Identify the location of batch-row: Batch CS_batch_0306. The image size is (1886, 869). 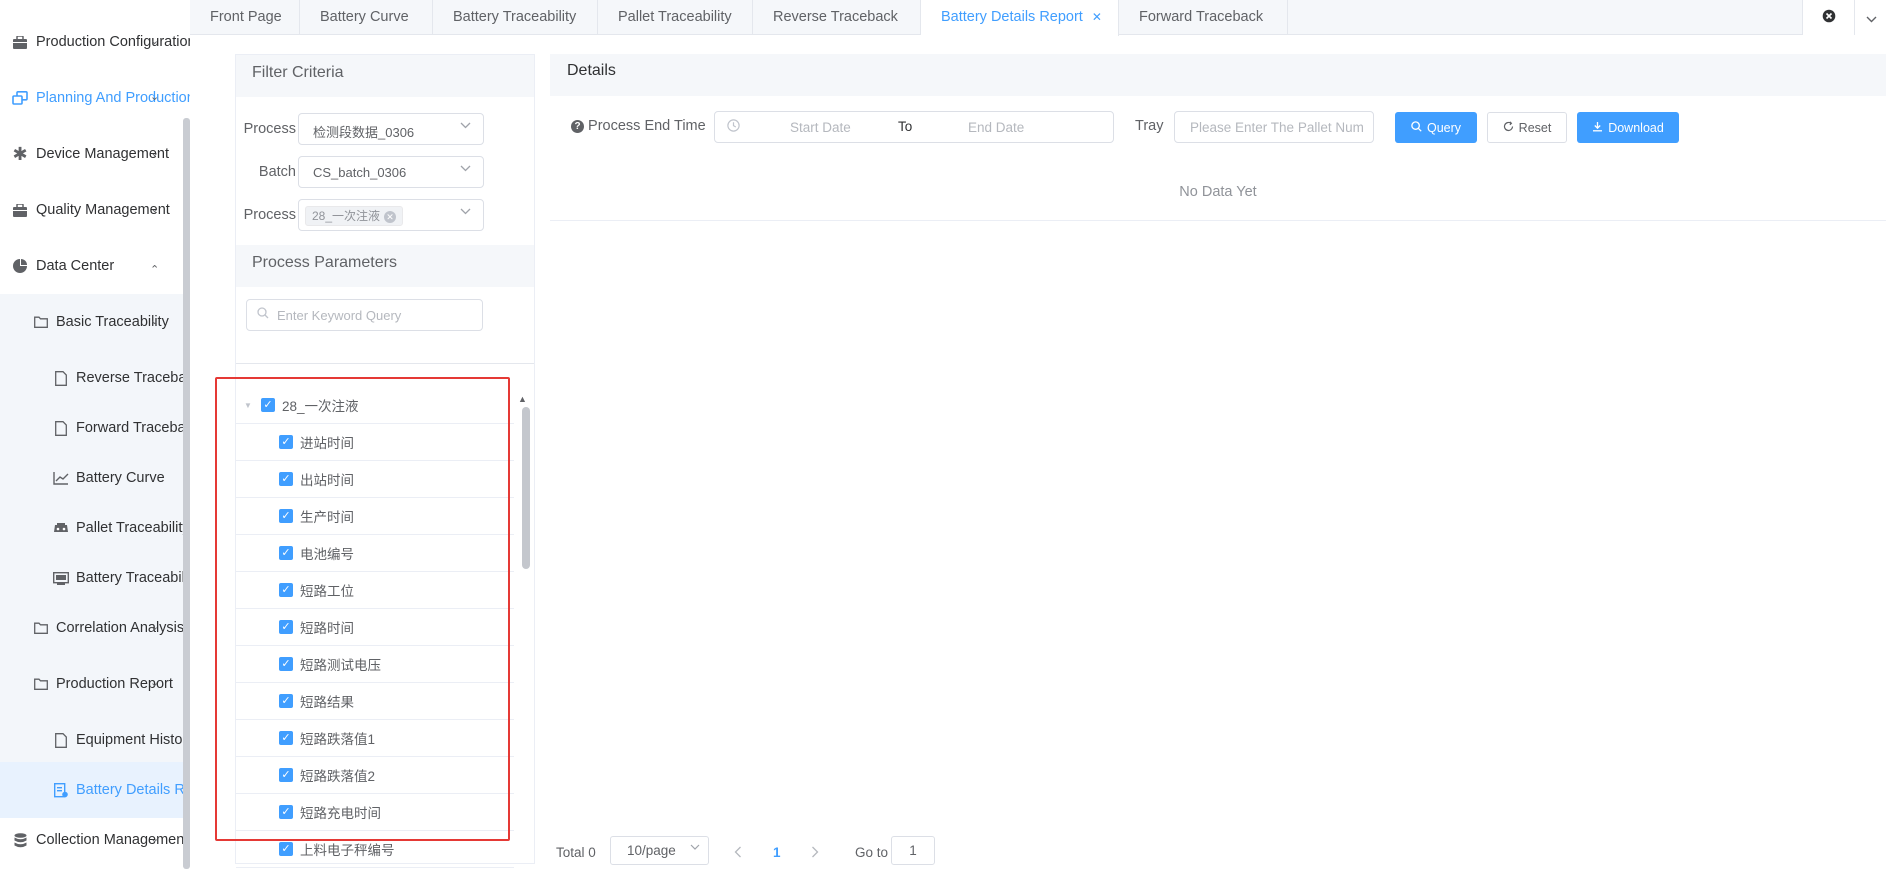
(360, 172).